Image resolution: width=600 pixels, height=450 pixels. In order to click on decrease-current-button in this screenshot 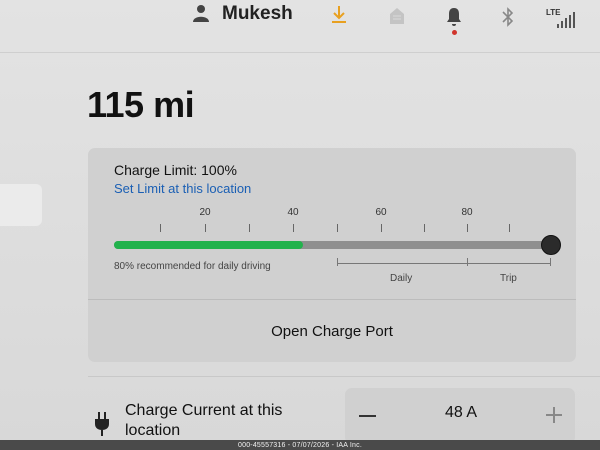, I will do `click(368, 416)`.